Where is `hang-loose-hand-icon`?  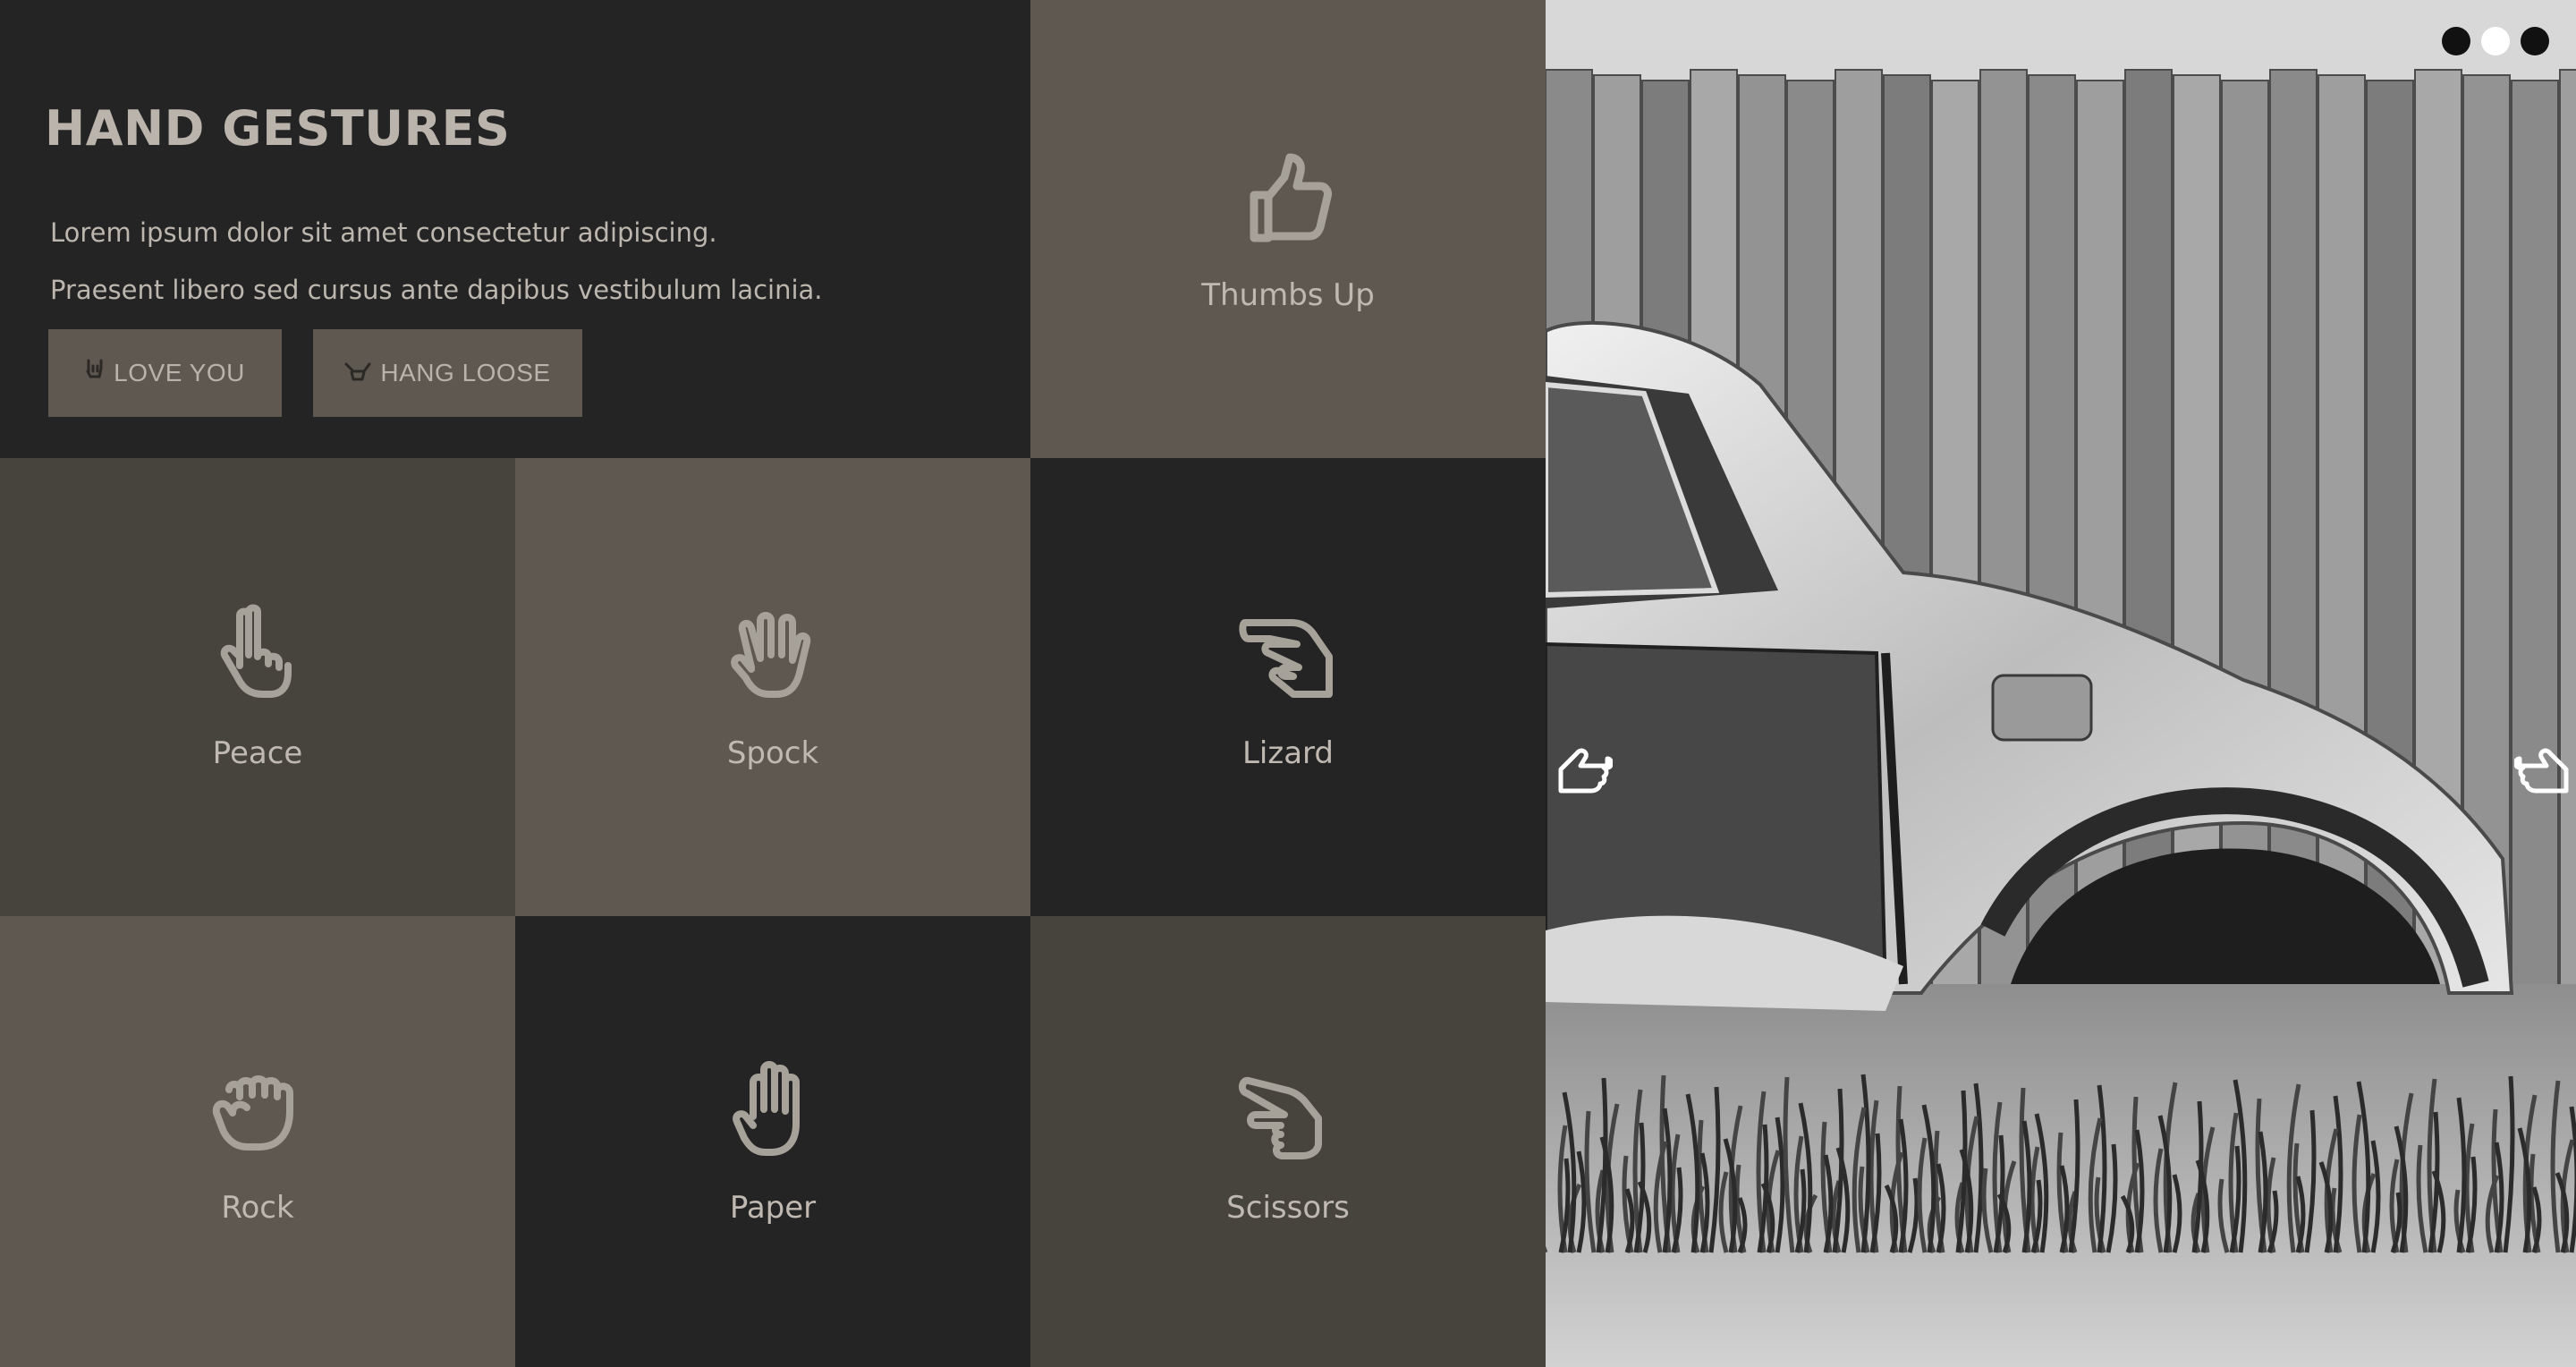
hang-loose-hand-icon is located at coordinates (357, 373).